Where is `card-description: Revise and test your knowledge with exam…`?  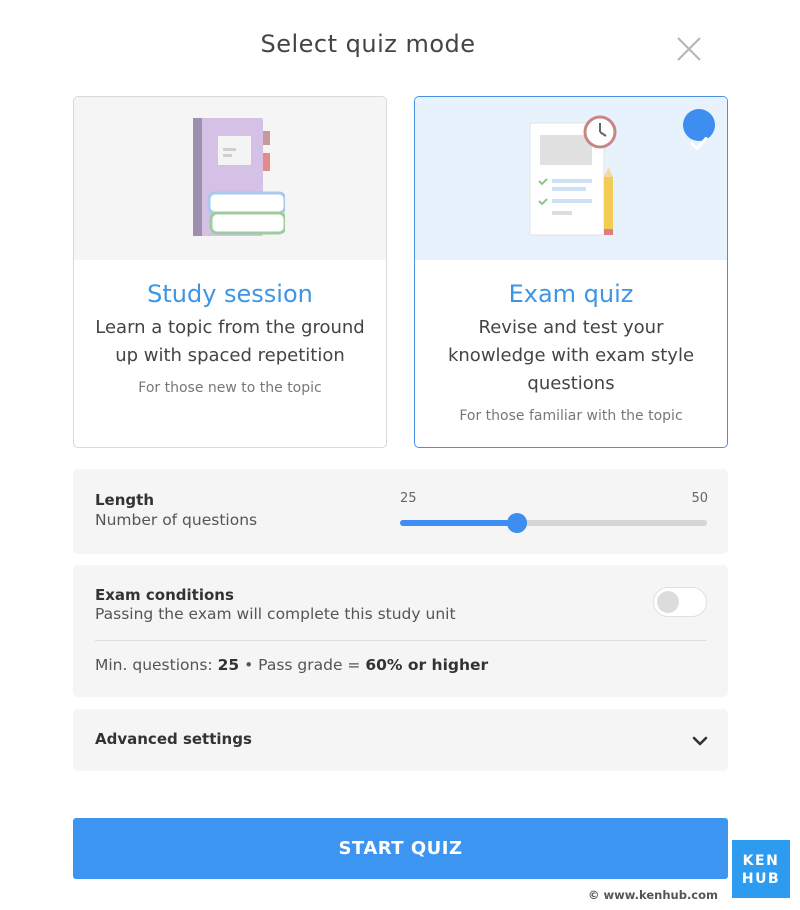 card-description: Revise and test your knowledge with exam… is located at coordinates (571, 355).